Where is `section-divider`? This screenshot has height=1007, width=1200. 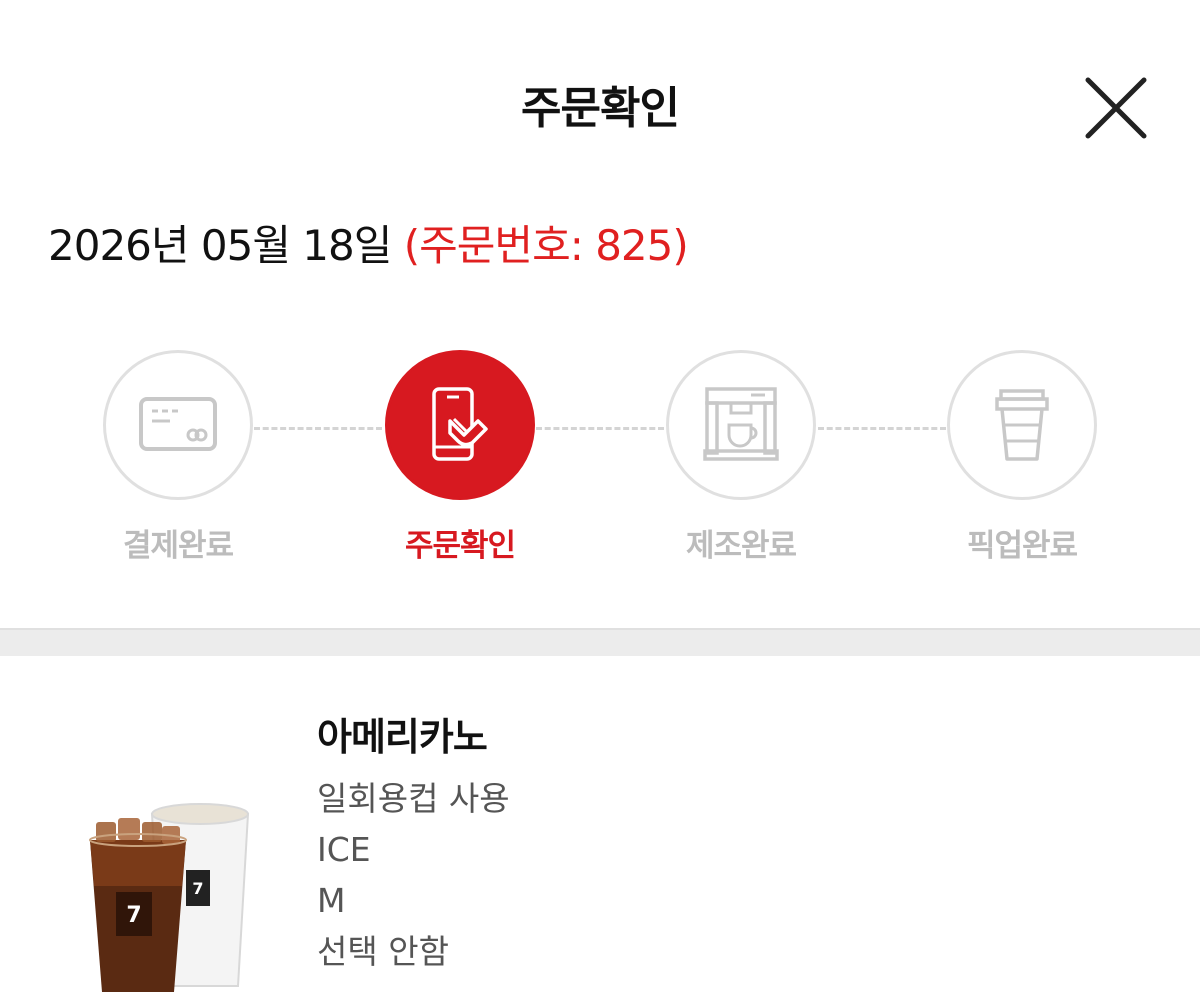
section-divider is located at coordinates (600, 642).